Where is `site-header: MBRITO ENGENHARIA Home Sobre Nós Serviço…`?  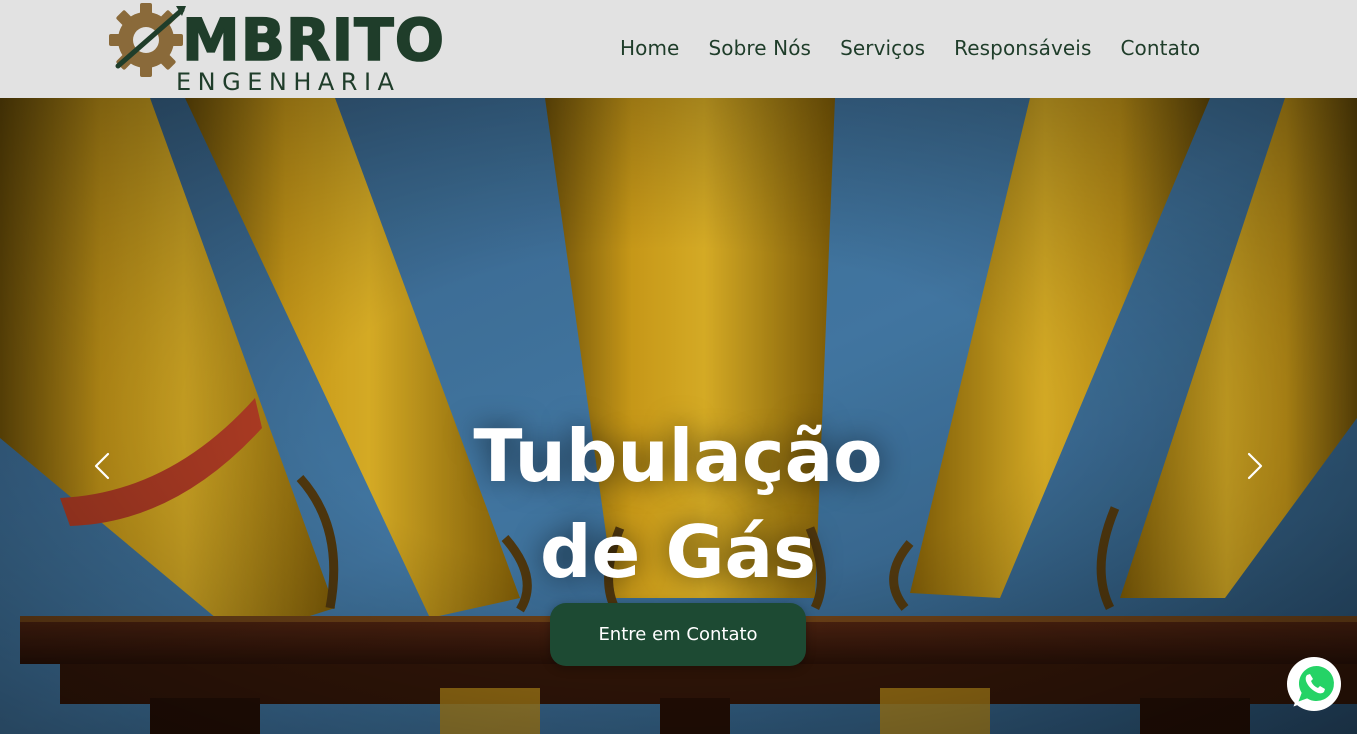
site-header: MBRITO ENGENHARIA Home Sobre Nós Serviço… is located at coordinates (678, 49).